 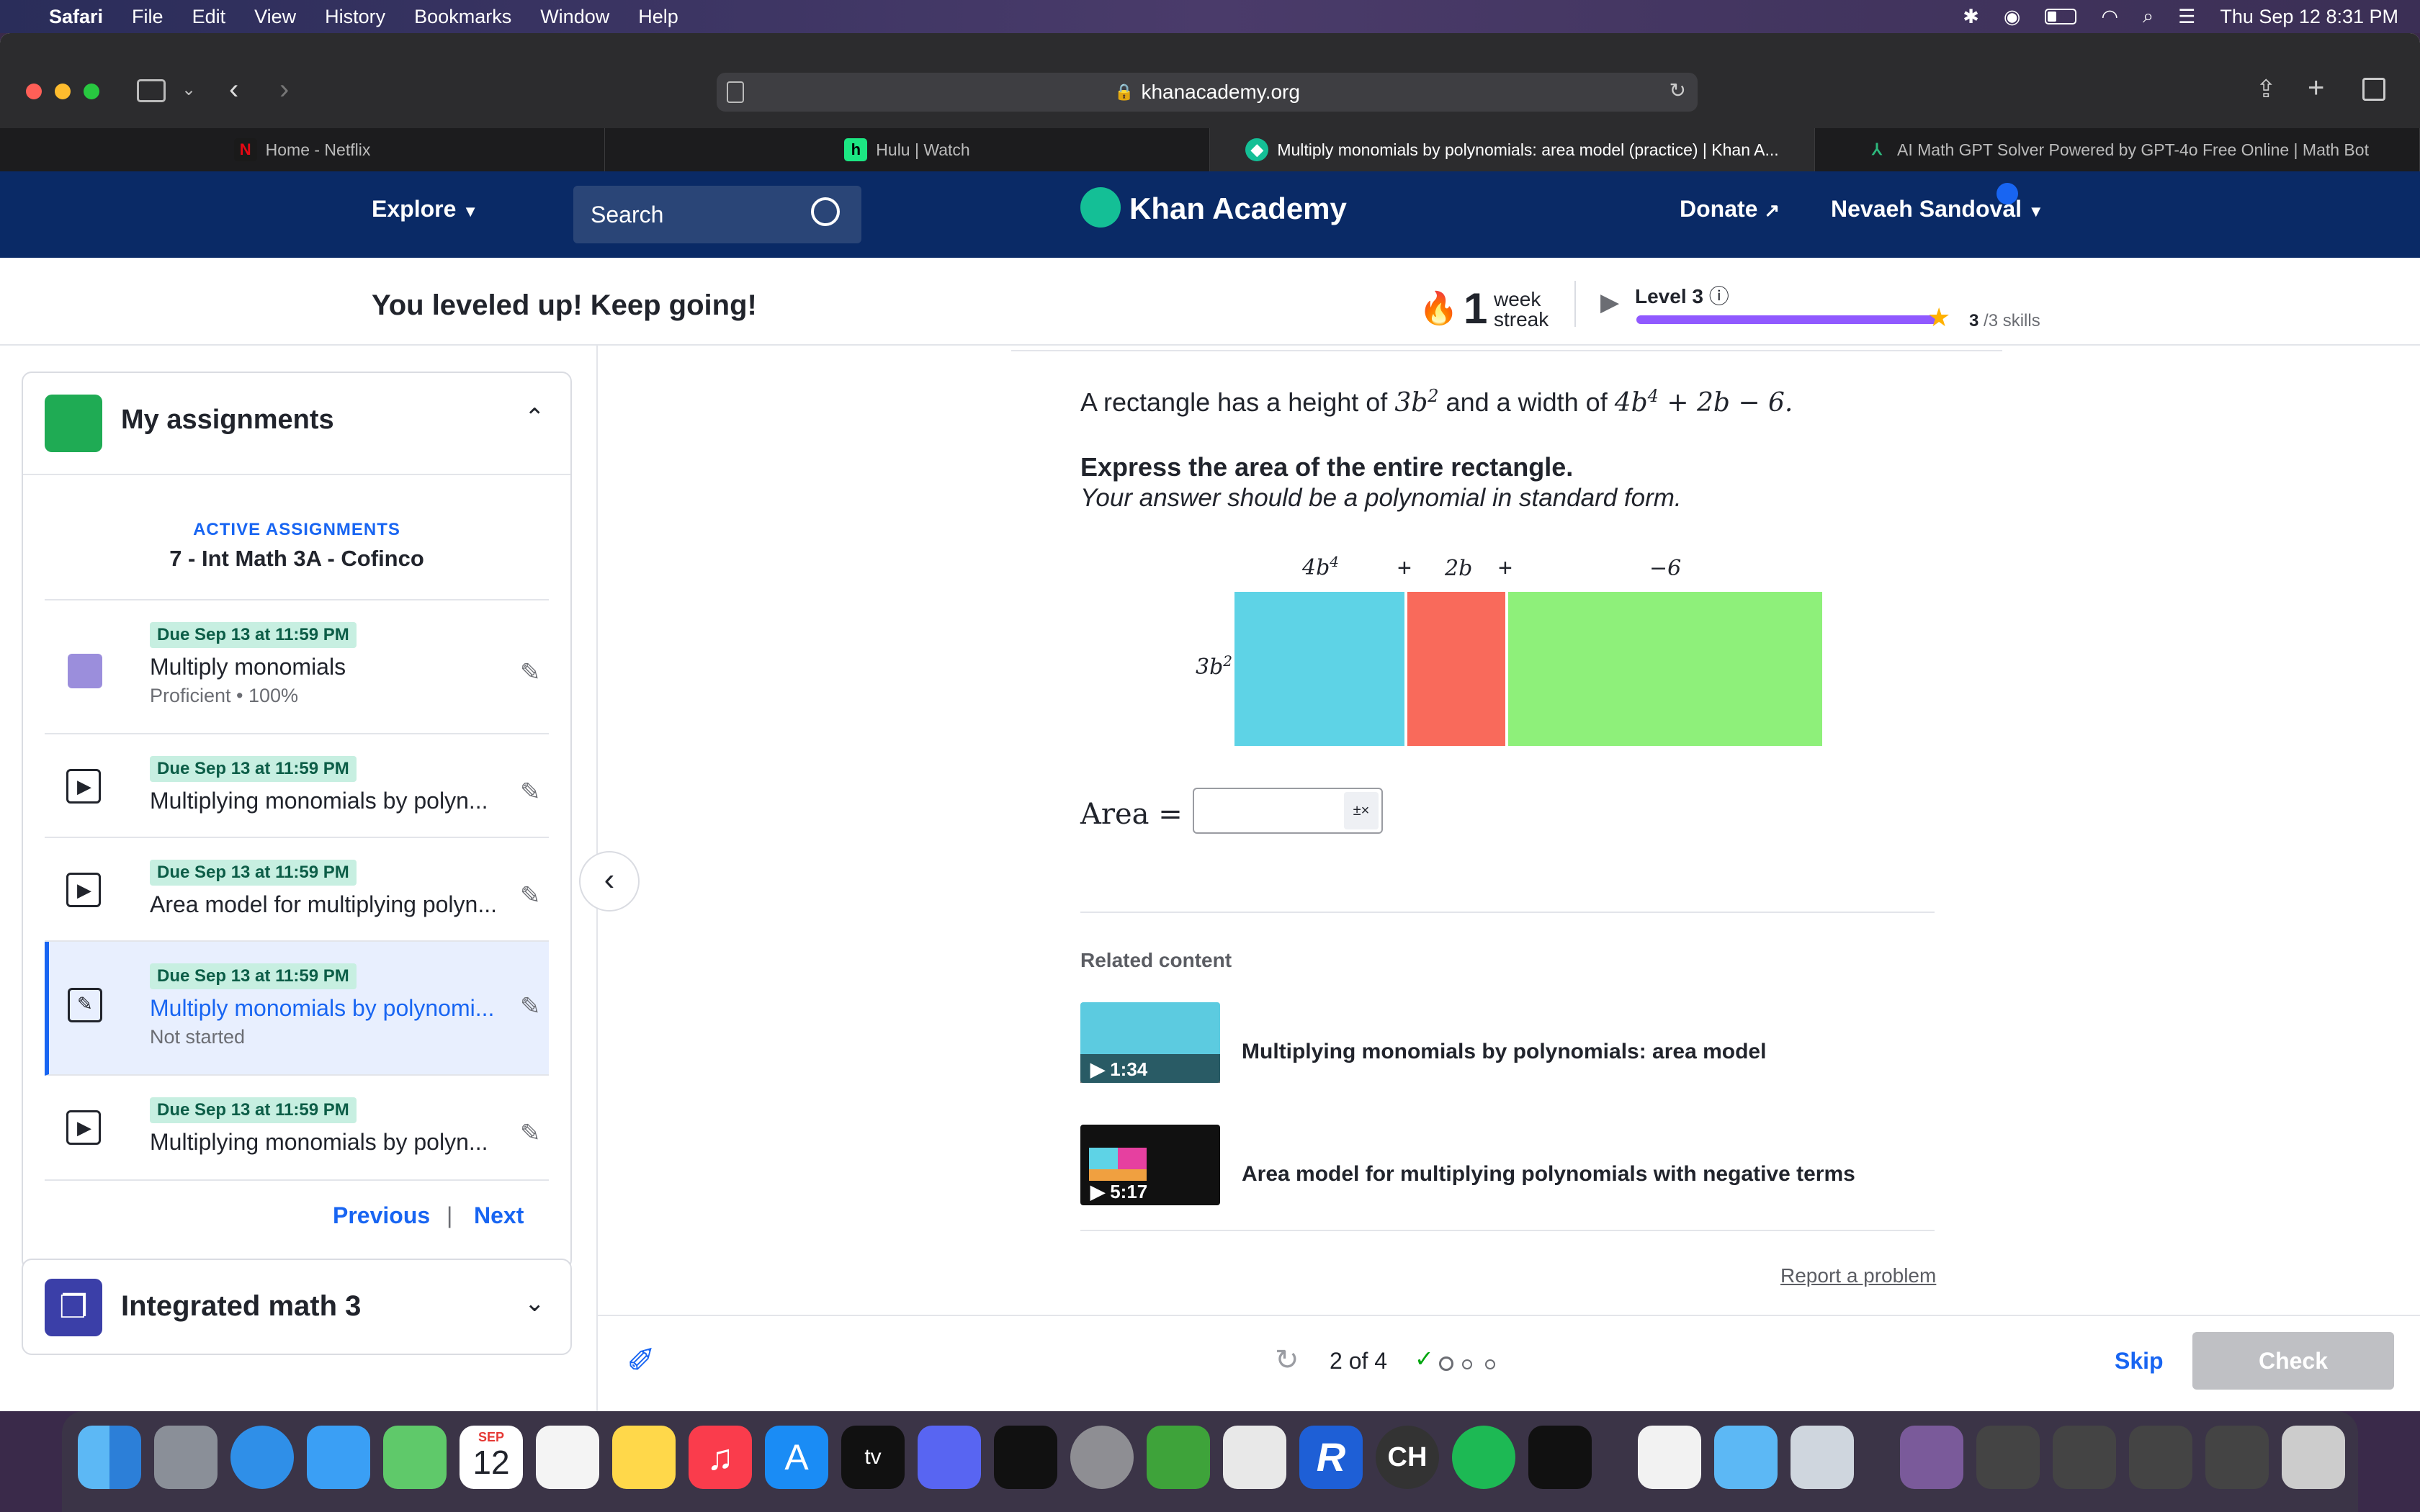 I want to click on back-icon: ‹, so click(x=234, y=89).